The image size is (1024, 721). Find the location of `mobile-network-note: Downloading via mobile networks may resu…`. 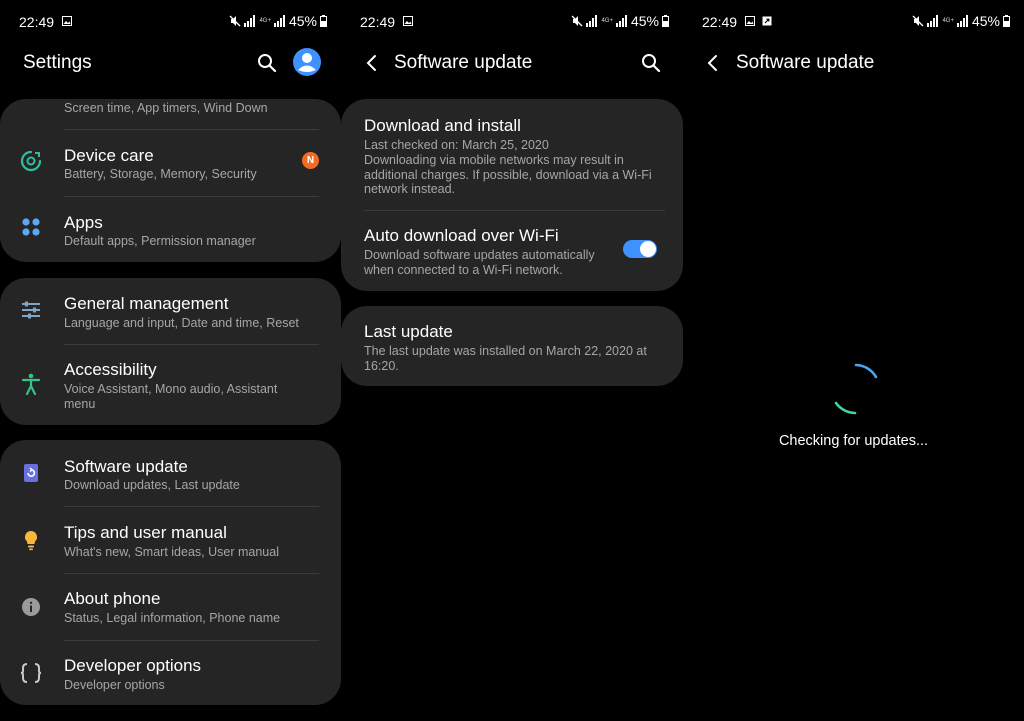

mobile-network-note: Downloading via mobile networks may resu… is located at coordinates (508, 175).